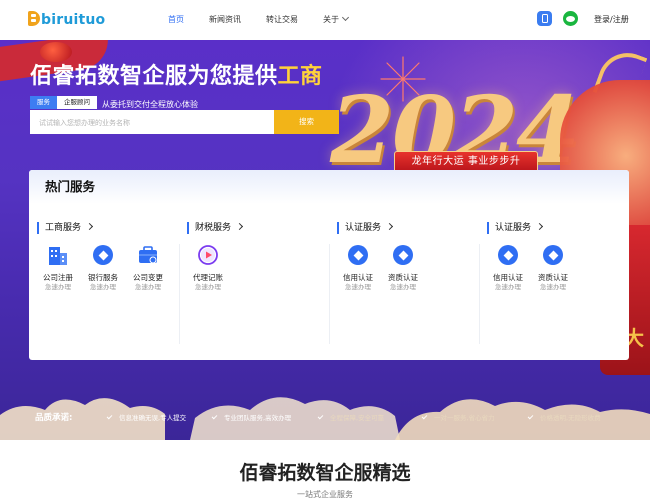 The image size is (650, 500). What do you see at coordinates (357, 418) in the screenshot?
I see `quality-item-text: 全程保障,安全可靠` at bounding box center [357, 418].